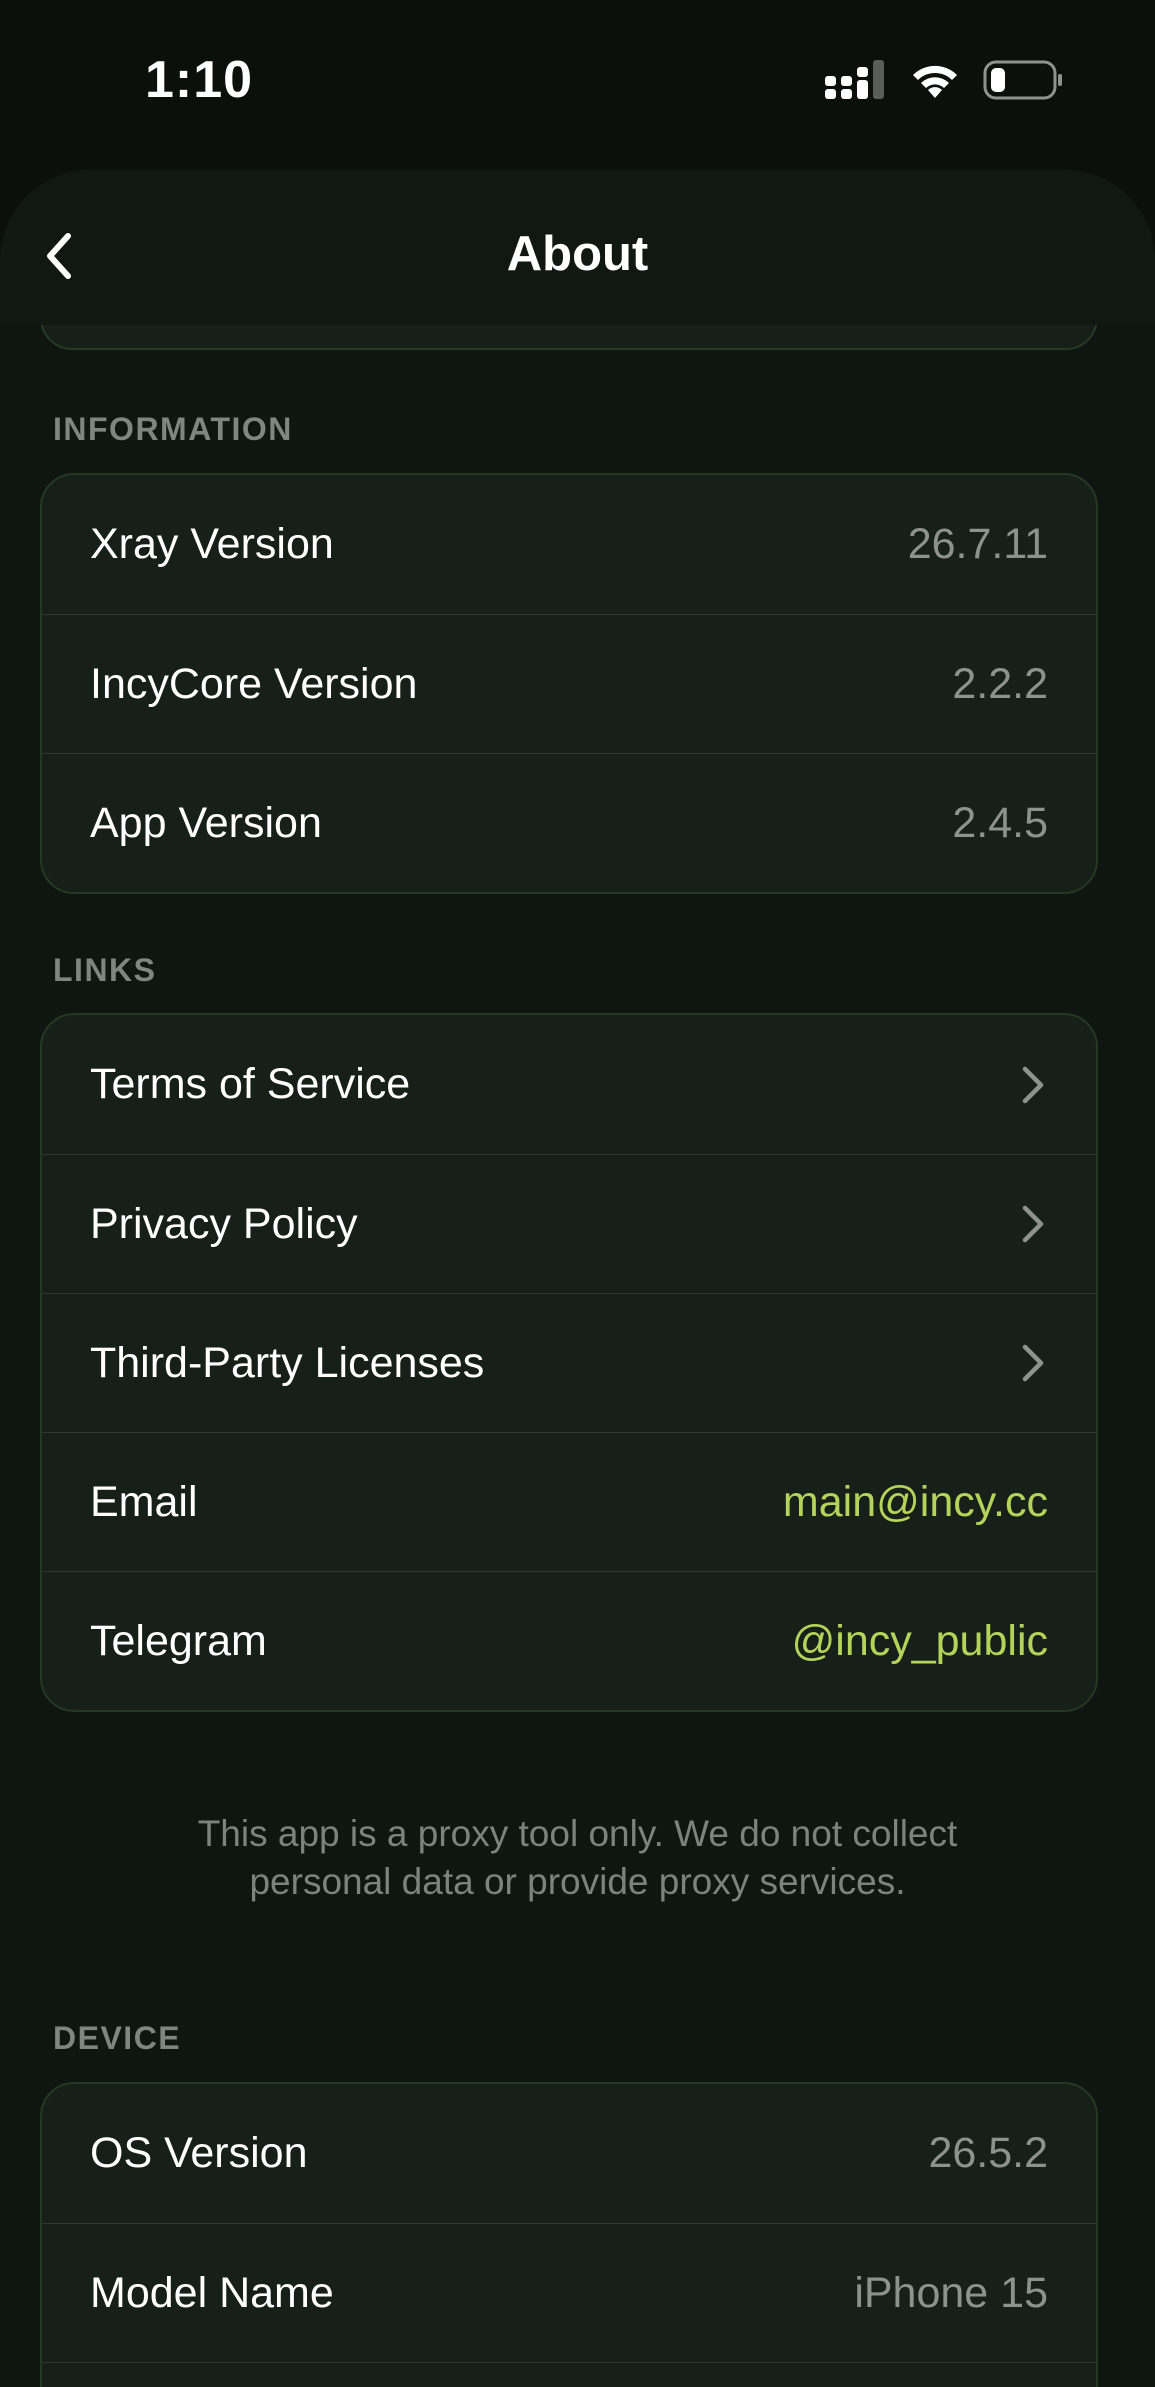 This screenshot has width=1155, height=2387. I want to click on navigation-bar: About, so click(577, 247).